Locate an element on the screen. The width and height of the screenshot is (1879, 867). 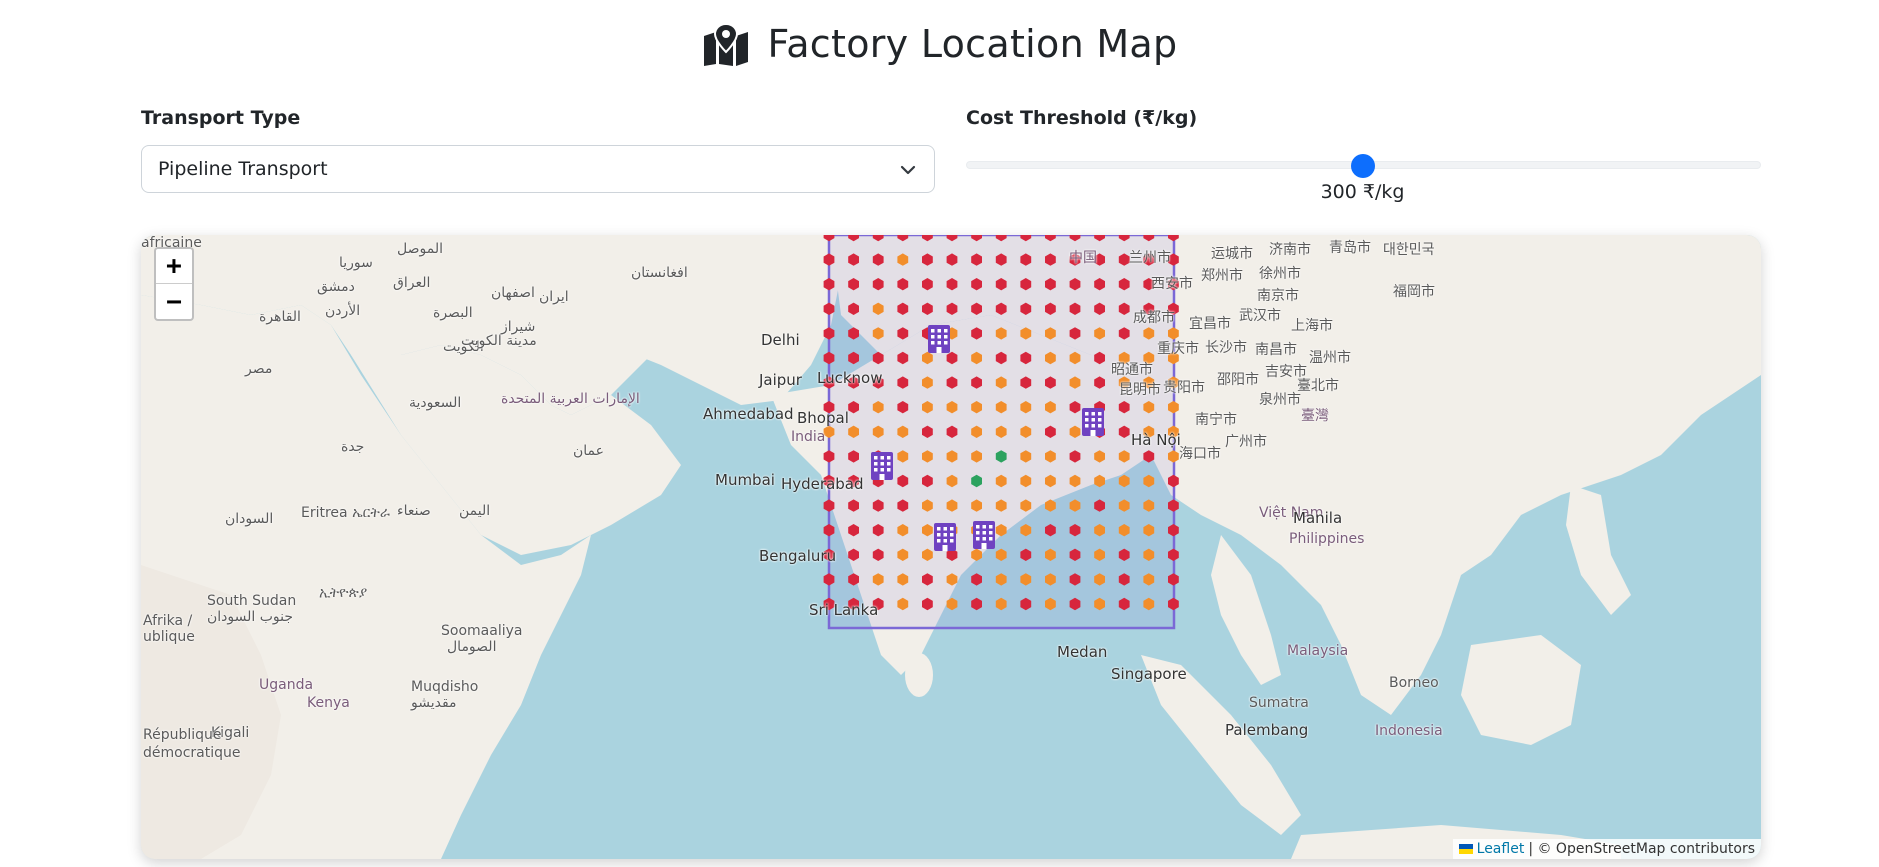
factory-bengaluru-east-icon is located at coordinates (984, 535).